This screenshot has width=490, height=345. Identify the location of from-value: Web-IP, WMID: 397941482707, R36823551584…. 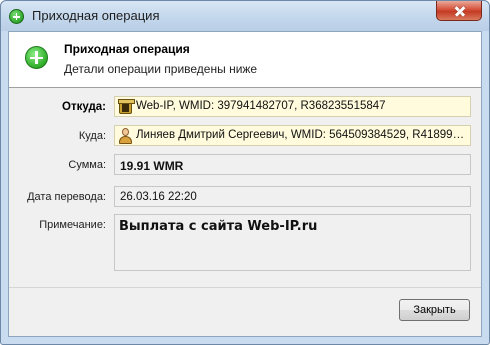
(261, 106).